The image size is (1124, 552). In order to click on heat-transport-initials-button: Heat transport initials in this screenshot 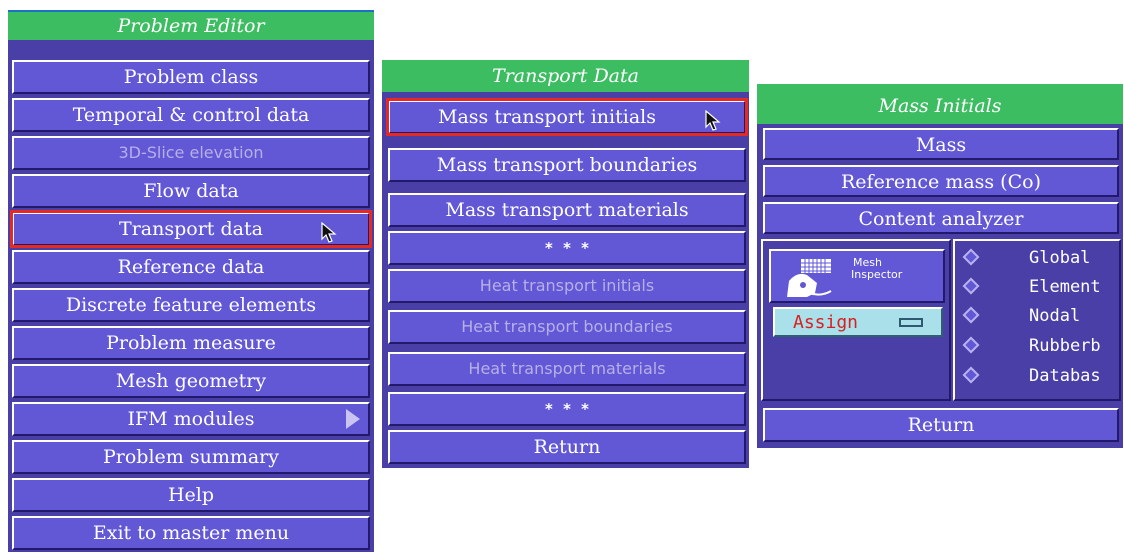, I will do `click(567, 286)`.